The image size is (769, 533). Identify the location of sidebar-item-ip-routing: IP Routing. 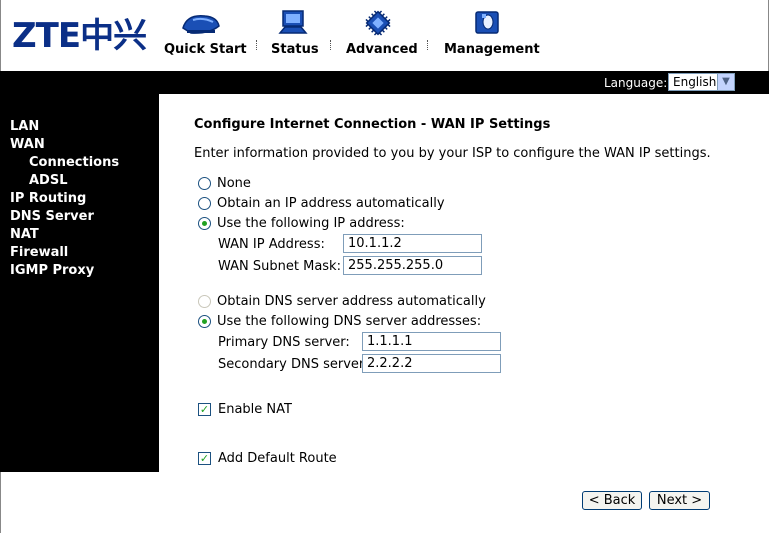
(48, 198).